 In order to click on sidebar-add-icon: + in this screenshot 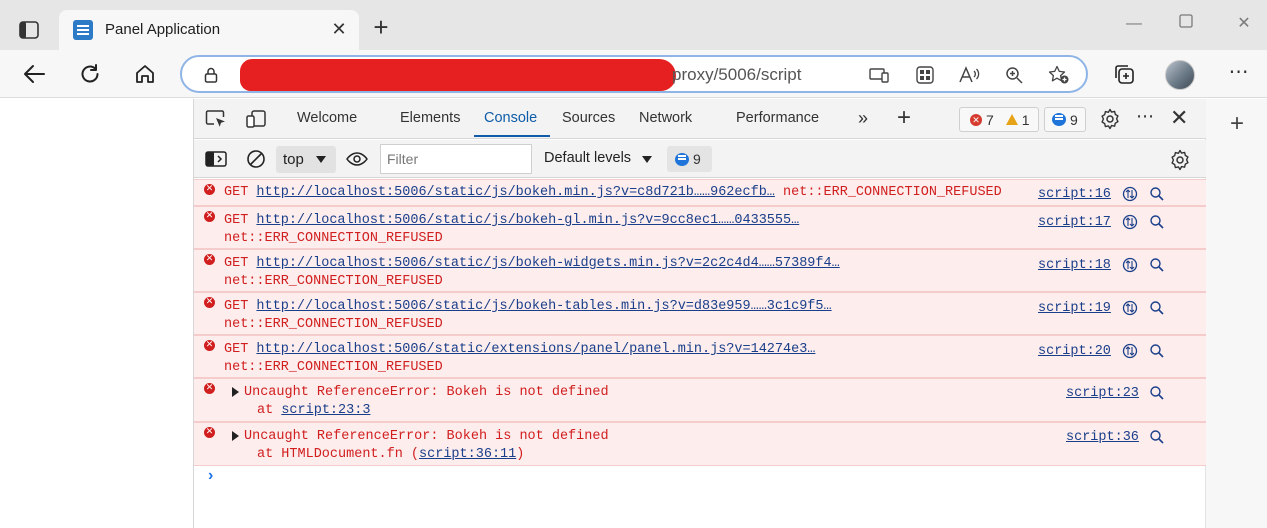, I will do `click(1237, 124)`.